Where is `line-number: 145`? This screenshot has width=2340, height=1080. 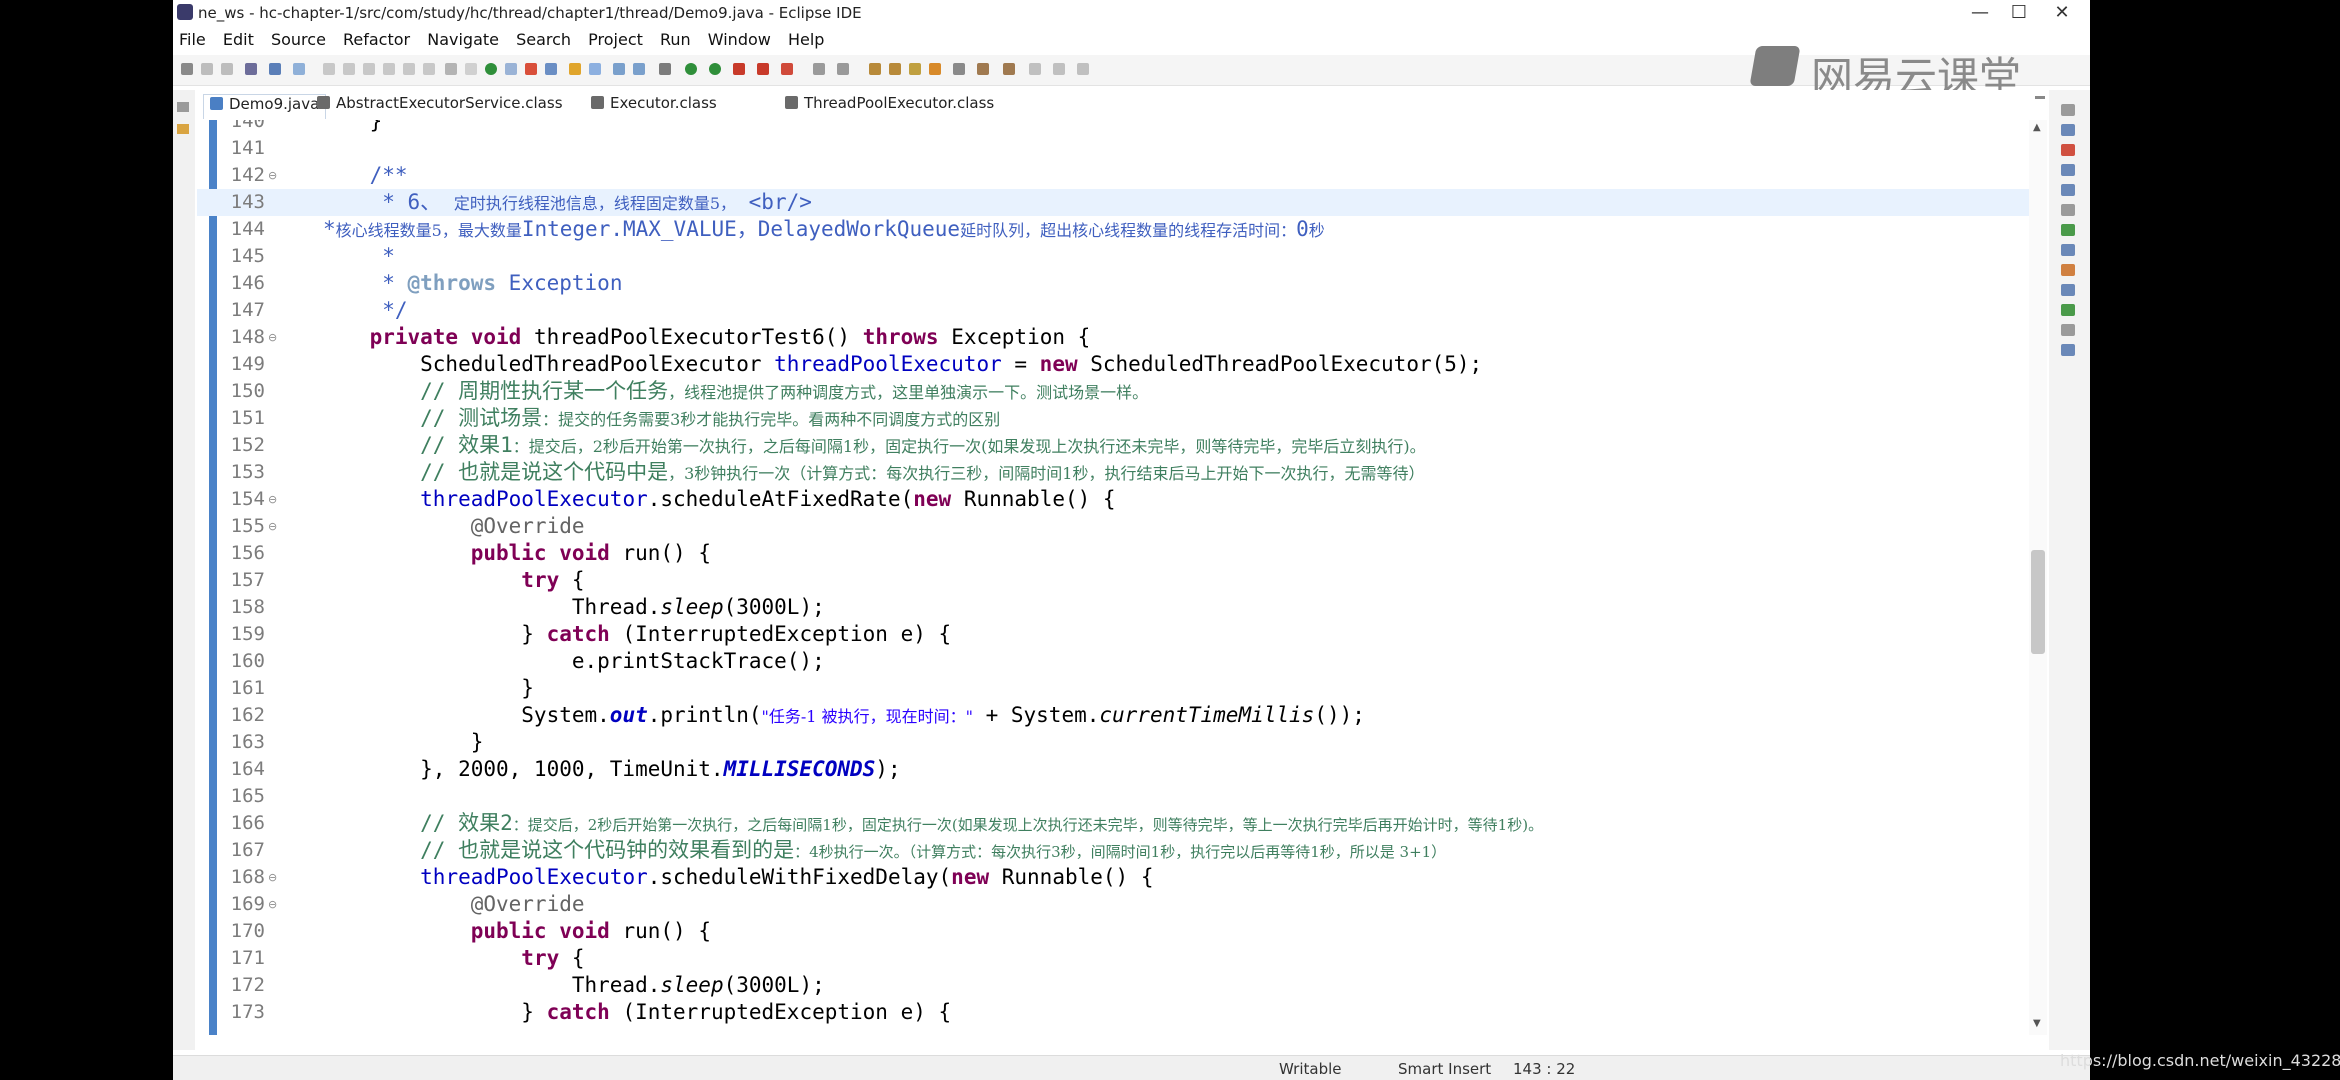 line-number: 145 is located at coordinates (247, 256).